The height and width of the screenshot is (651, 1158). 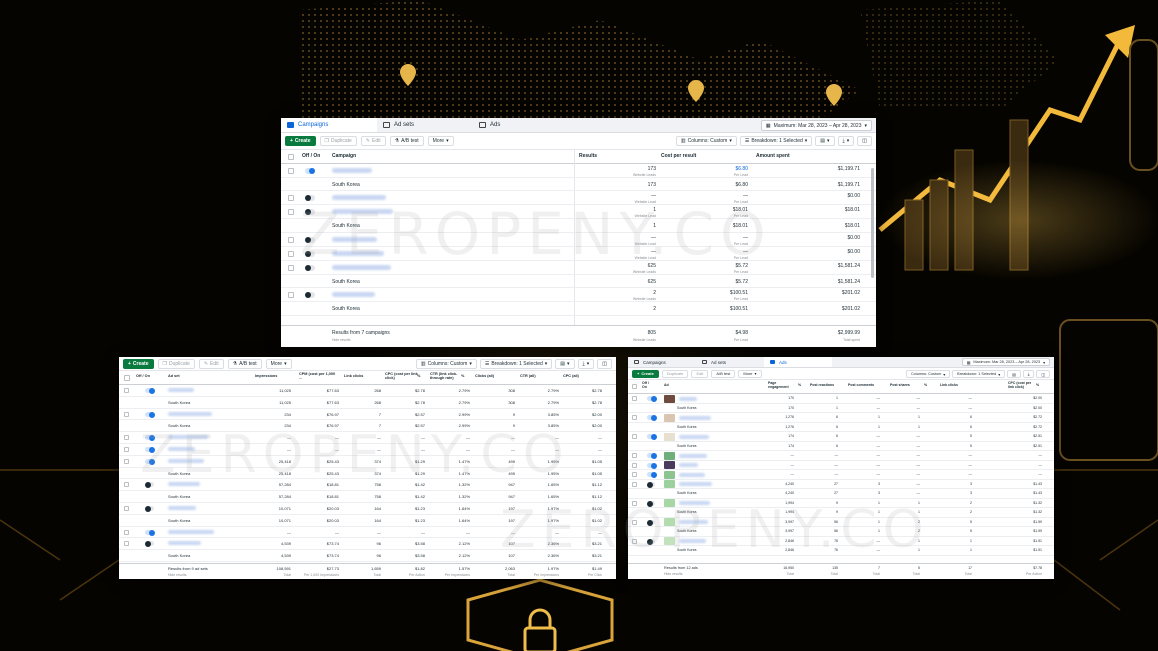 What do you see at coordinates (578, 171) in the screenshot?
I see `campaign-row: 173 Website Leads $6.80 Per Lead $1,199.71` at bounding box center [578, 171].